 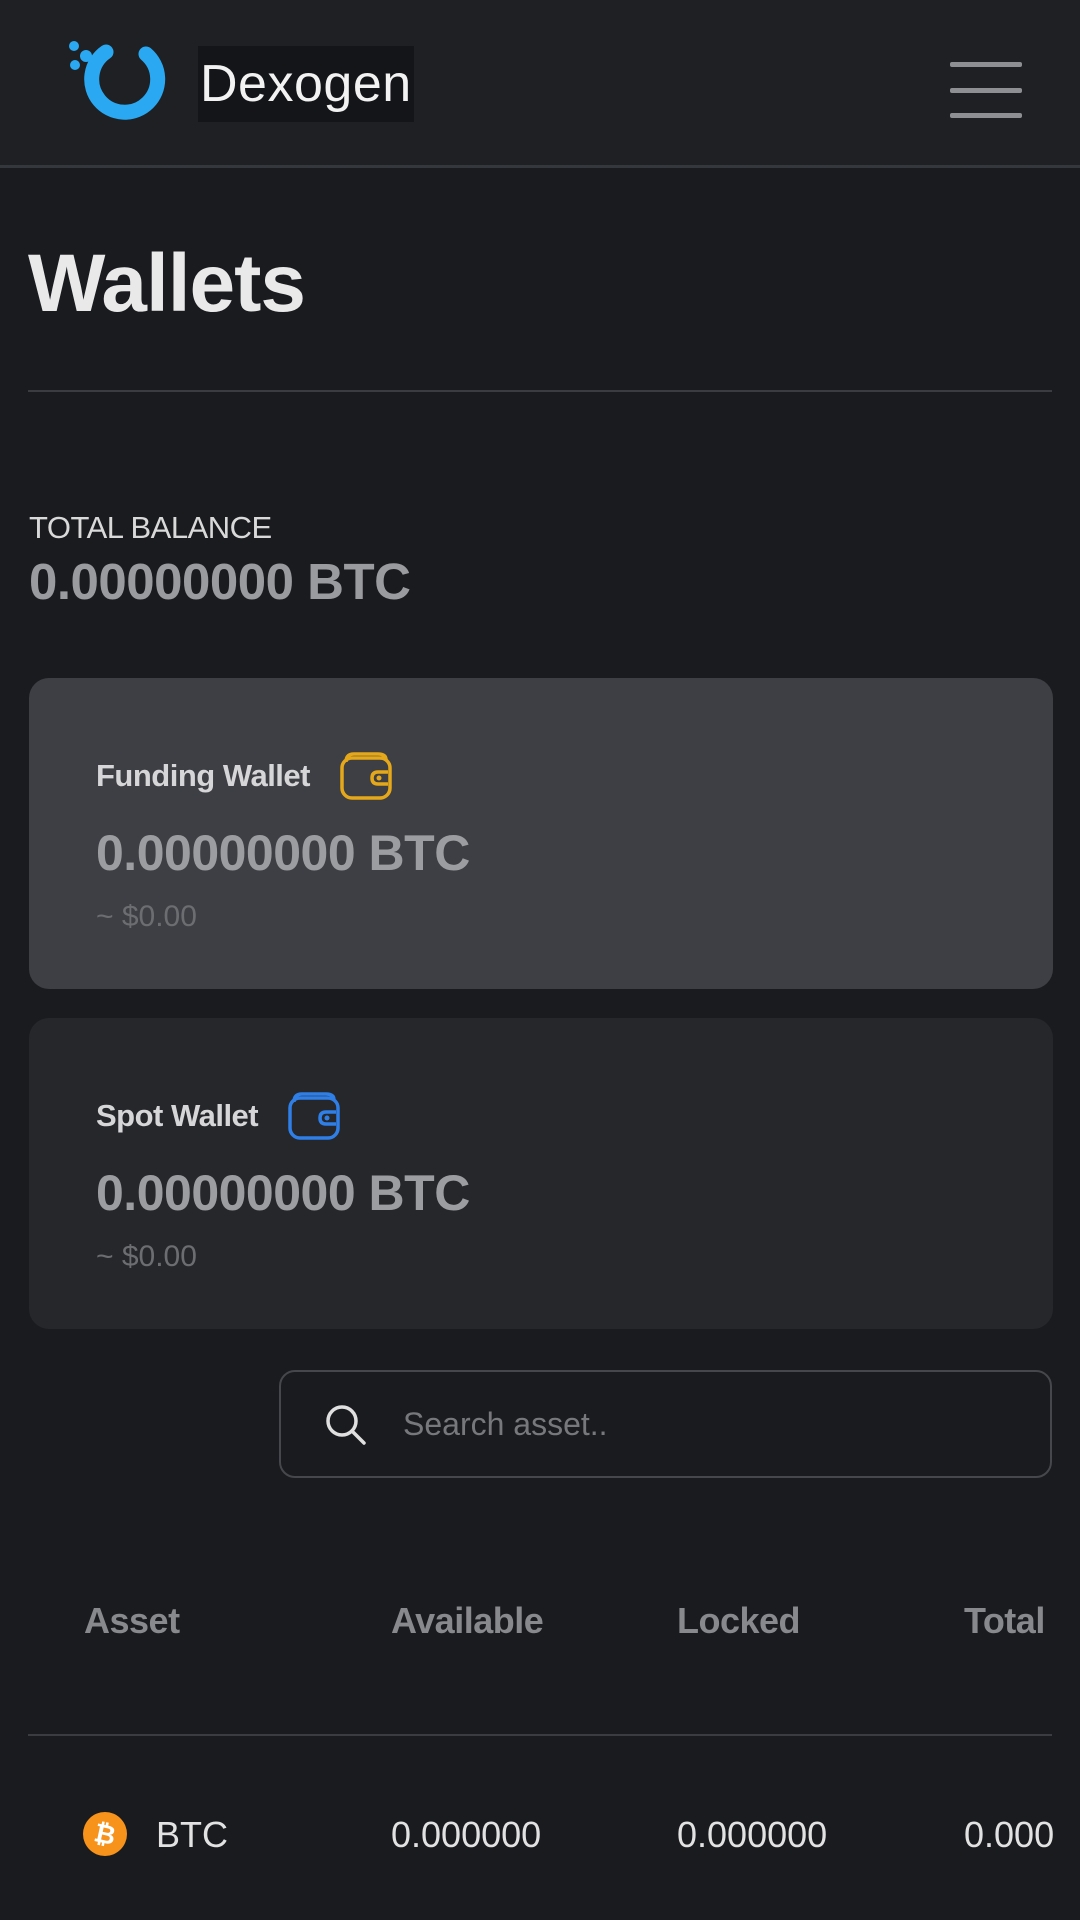 What do you see at coordinates (346, 1425) in the screenshot?
I see `search-icon` at bounding box center [346, 1425].